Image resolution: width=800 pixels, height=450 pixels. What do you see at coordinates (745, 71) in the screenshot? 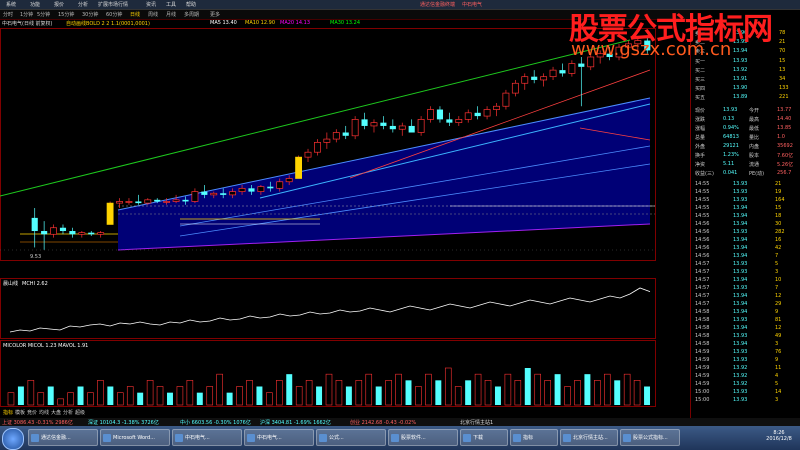
I see `order-book-row: 买二 13.92 13` at bounding box center [745, 71].